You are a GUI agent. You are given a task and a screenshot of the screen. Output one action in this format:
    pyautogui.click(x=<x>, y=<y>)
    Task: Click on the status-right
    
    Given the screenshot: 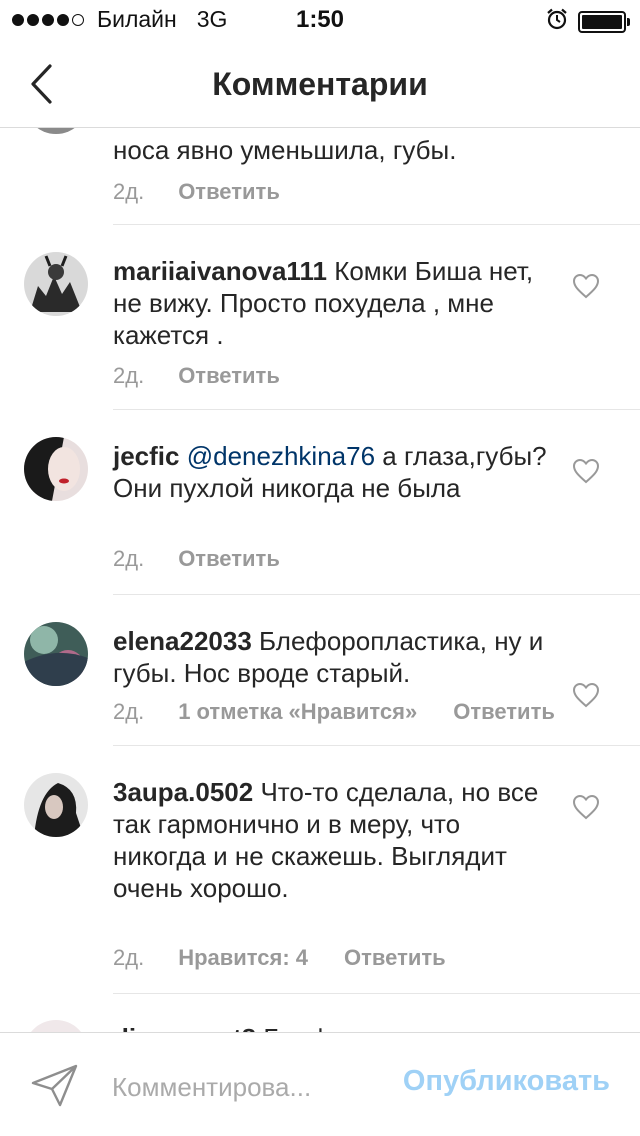 What is the action you would take?
    pyautogui.click(x=588, y=21)
    